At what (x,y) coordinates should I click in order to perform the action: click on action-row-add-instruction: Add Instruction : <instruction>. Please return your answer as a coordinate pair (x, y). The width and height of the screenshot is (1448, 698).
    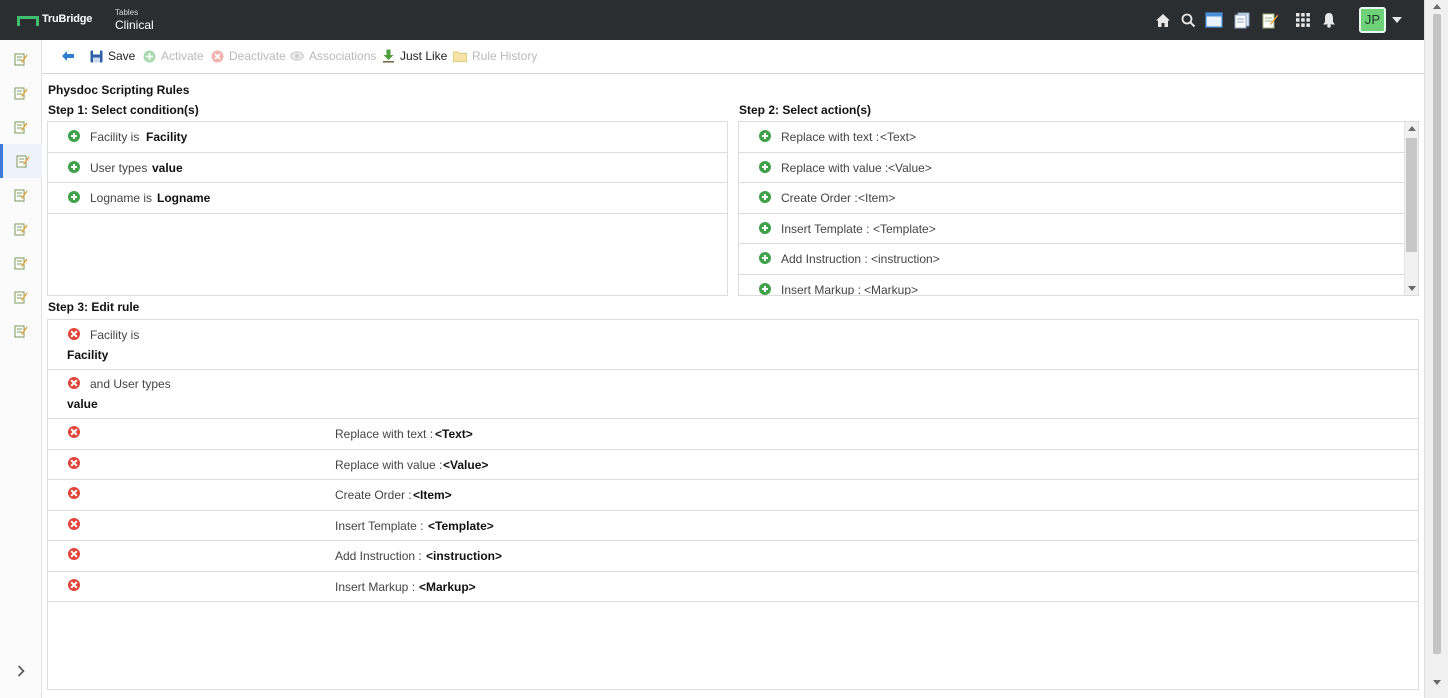
    Looking at the image, I should click on (1071, 259).